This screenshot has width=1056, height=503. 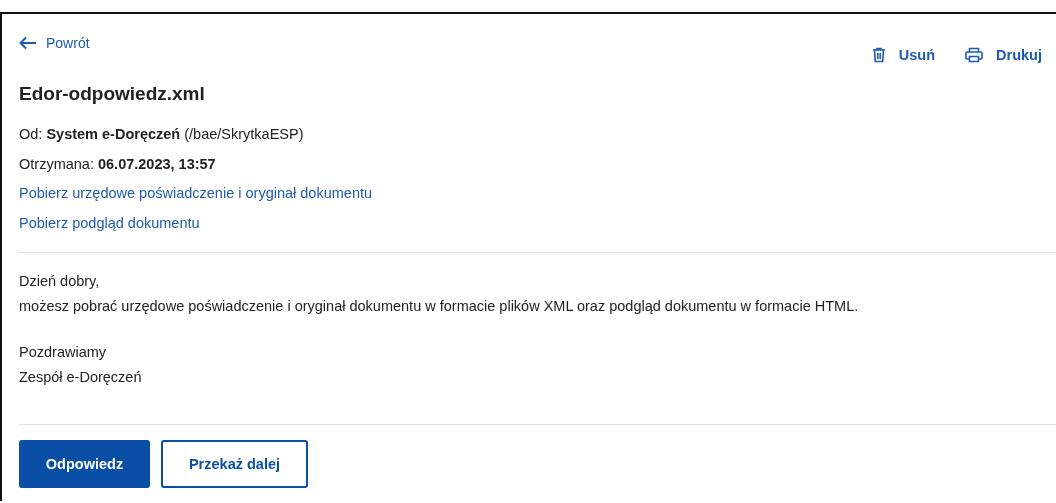 I want to click on reply-button: Odpowiedz, so click(x=84, y=464).